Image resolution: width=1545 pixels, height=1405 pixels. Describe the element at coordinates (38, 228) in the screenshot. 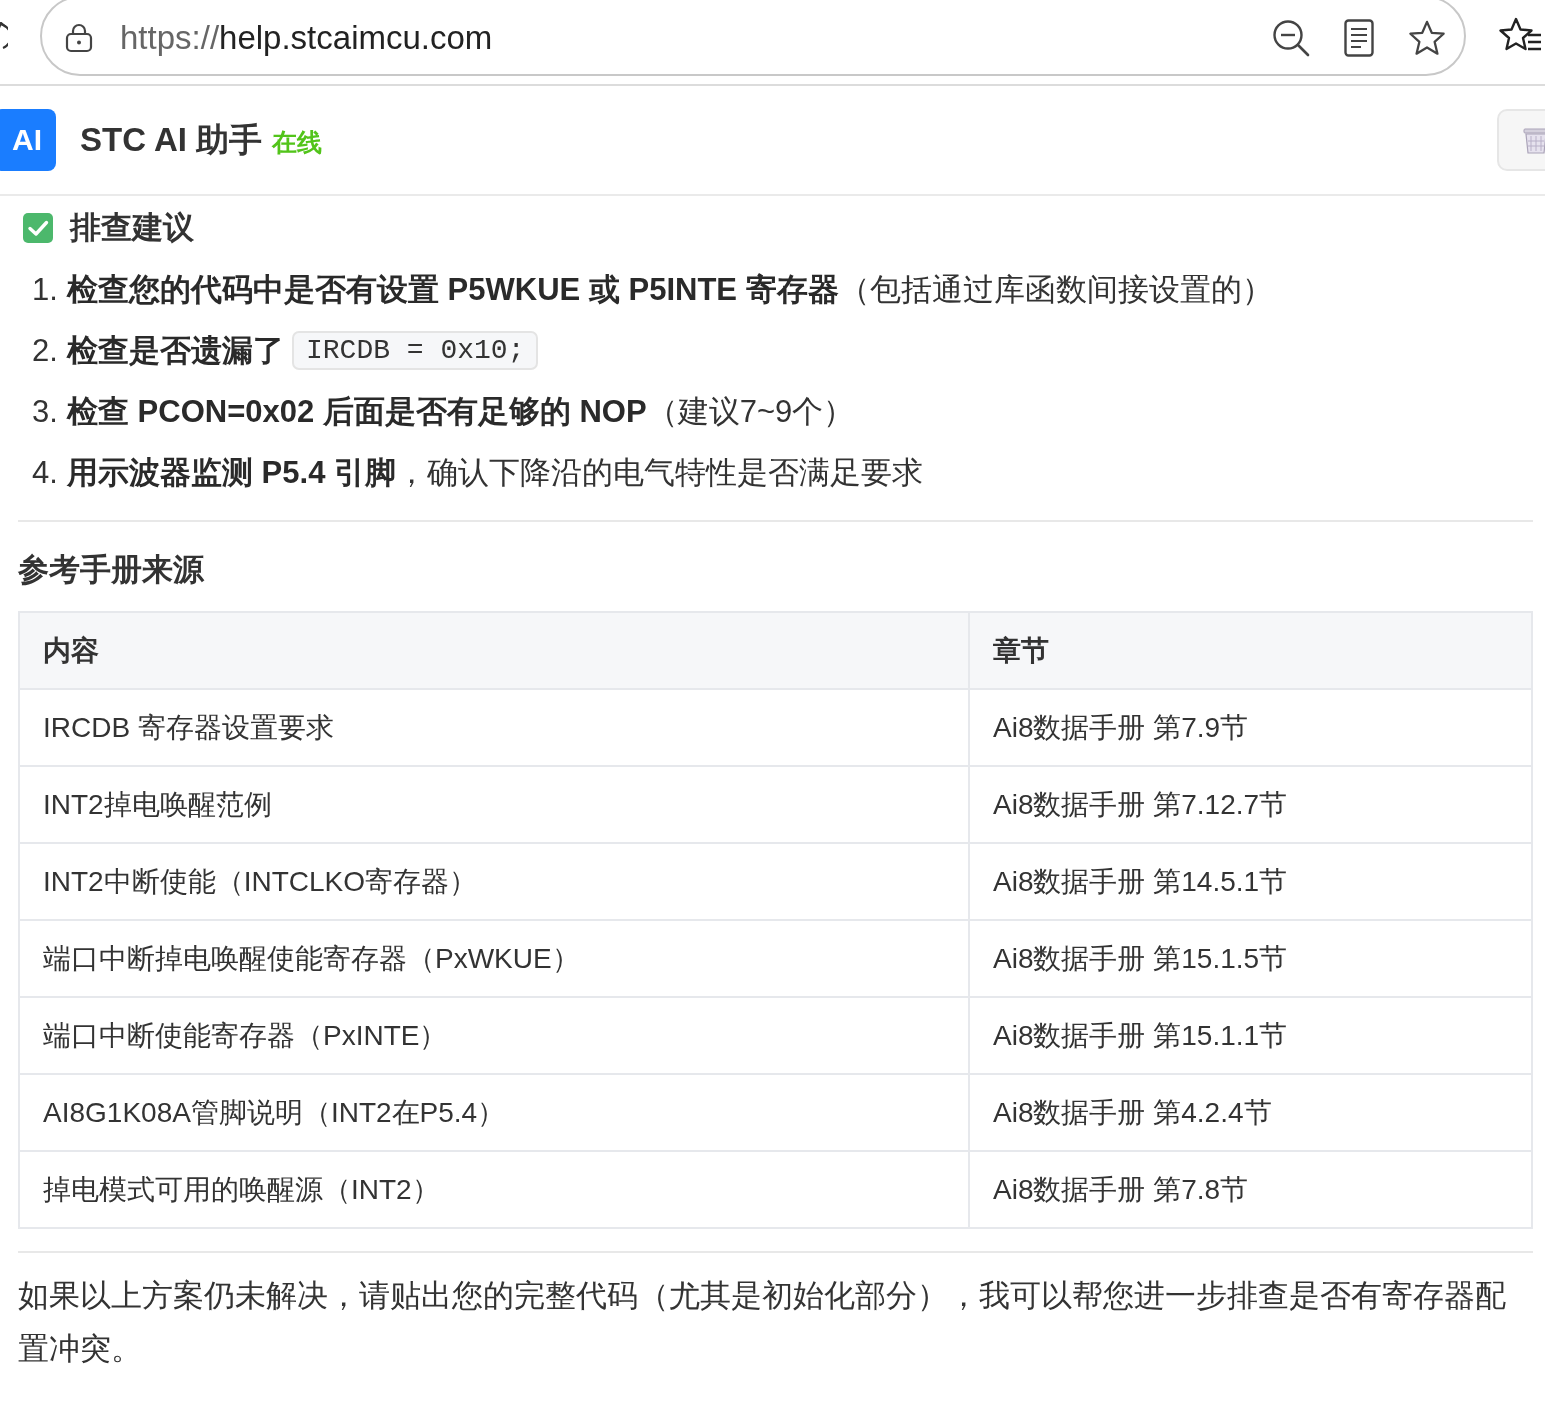

I see `check-icon` at that location.